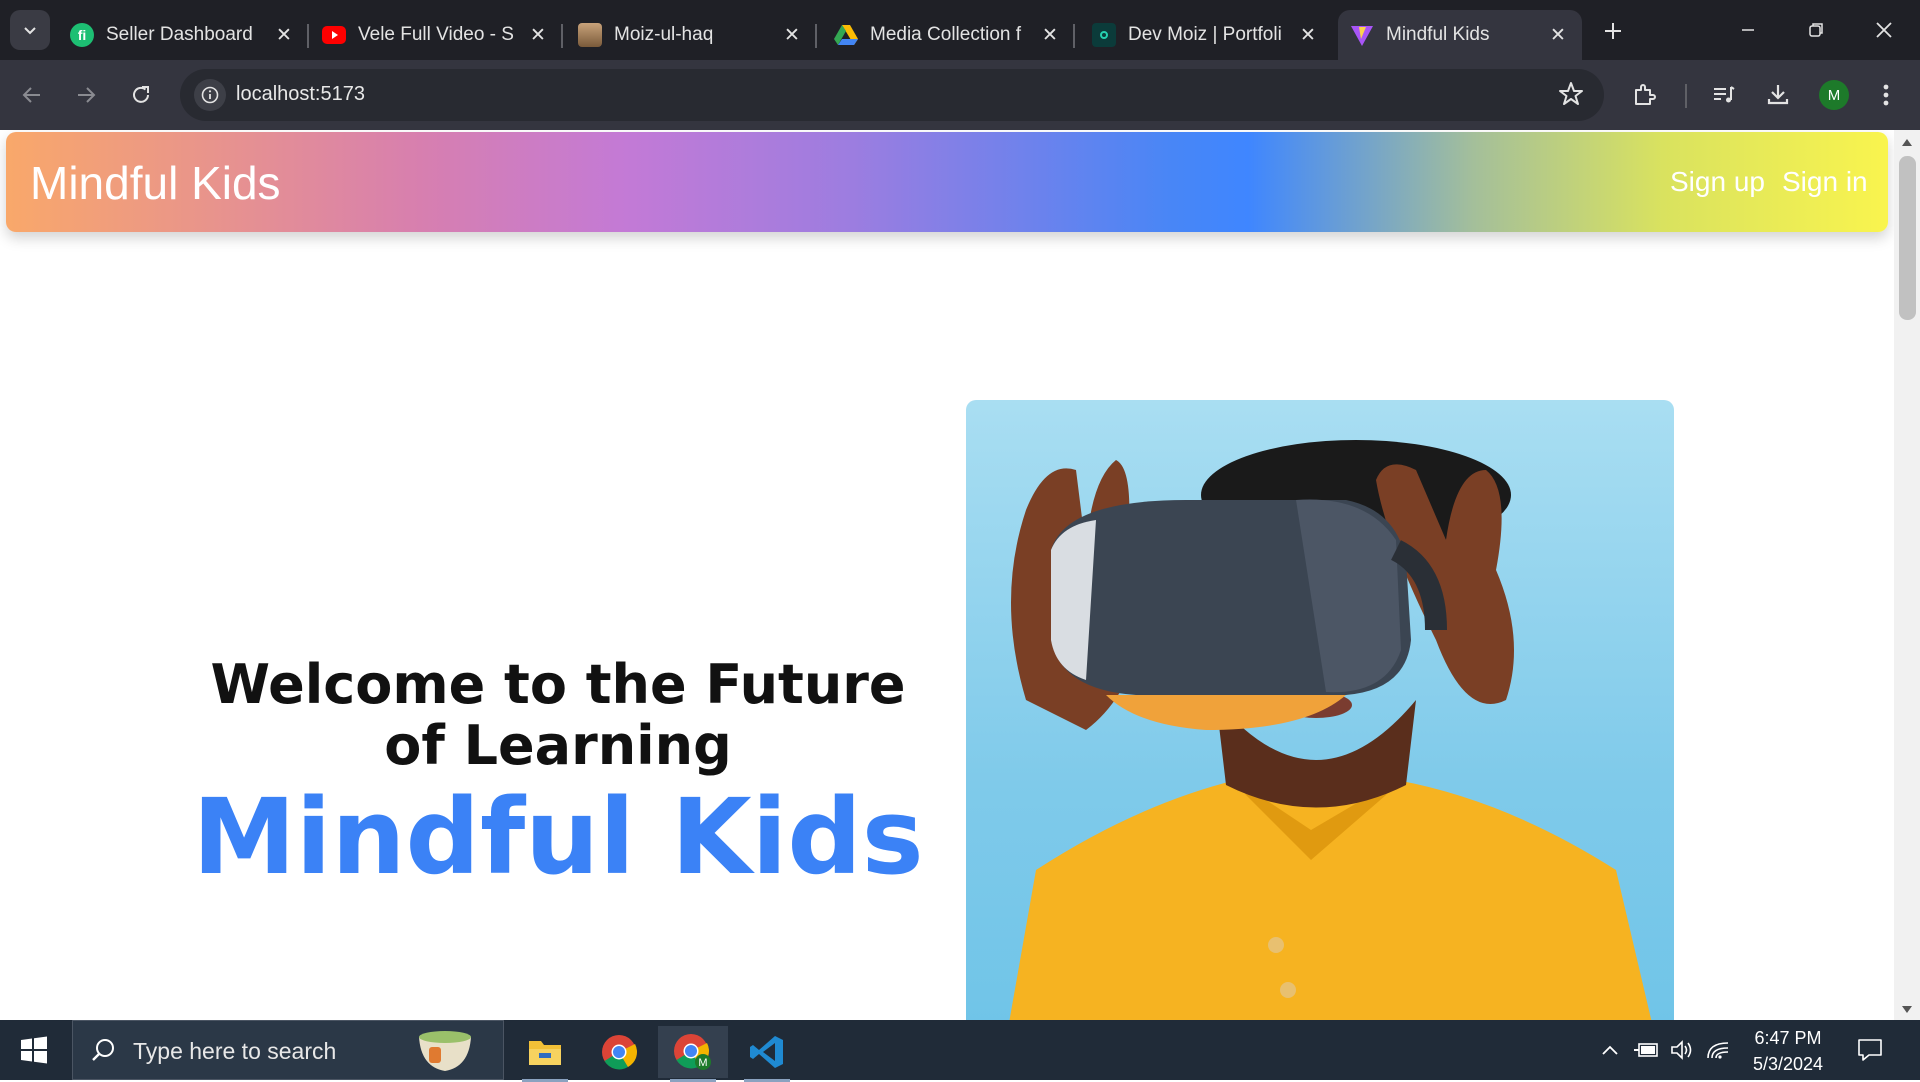  I want to click on windows-taskbar: Type here to search M 6:47 PM 5/3/2024, so click(960, 1051).